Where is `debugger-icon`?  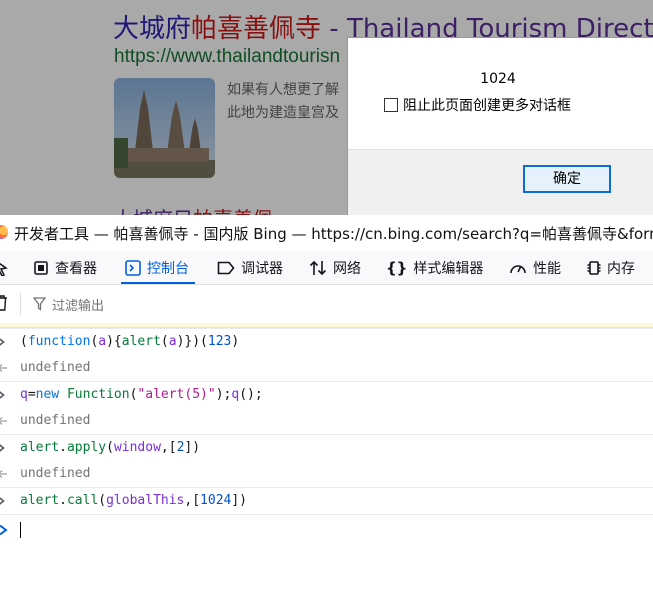
debugger-icon is located at coordinates (226, 267).